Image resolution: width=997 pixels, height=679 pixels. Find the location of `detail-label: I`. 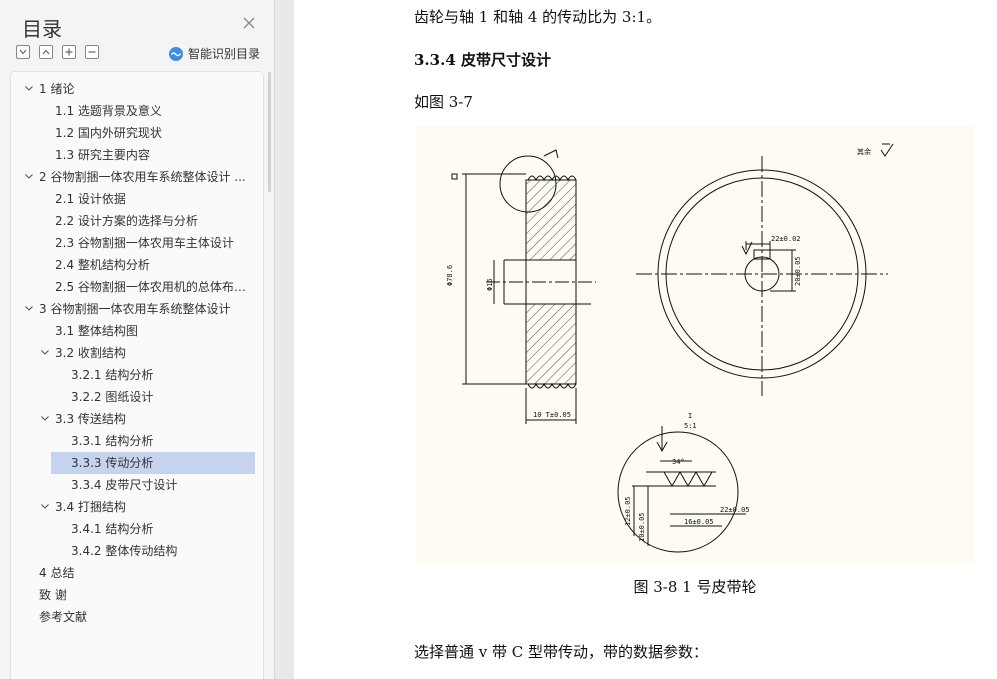

detail-label: I is located at coordinates (690, 416).